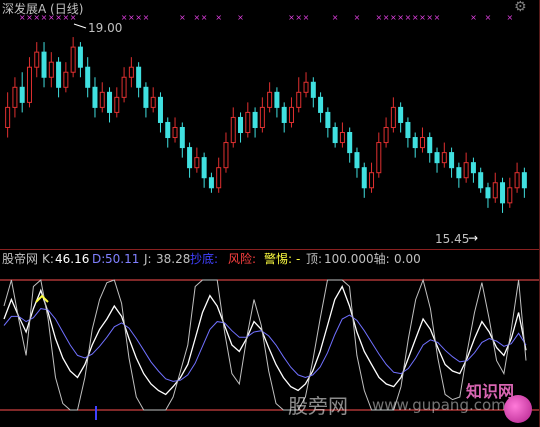 The image size is (540, 427). Describe the element at coordinates (298, 259) in the screenshot. I see `alert-value: -` at that location.